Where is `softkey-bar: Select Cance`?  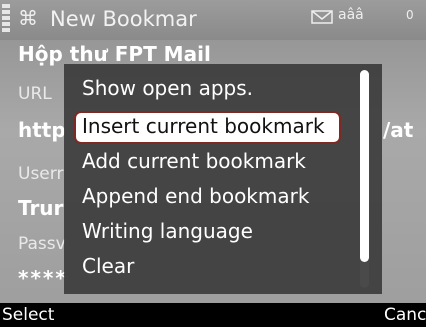
softkey-bar: Select Cance is located at coordinates (213, 315).